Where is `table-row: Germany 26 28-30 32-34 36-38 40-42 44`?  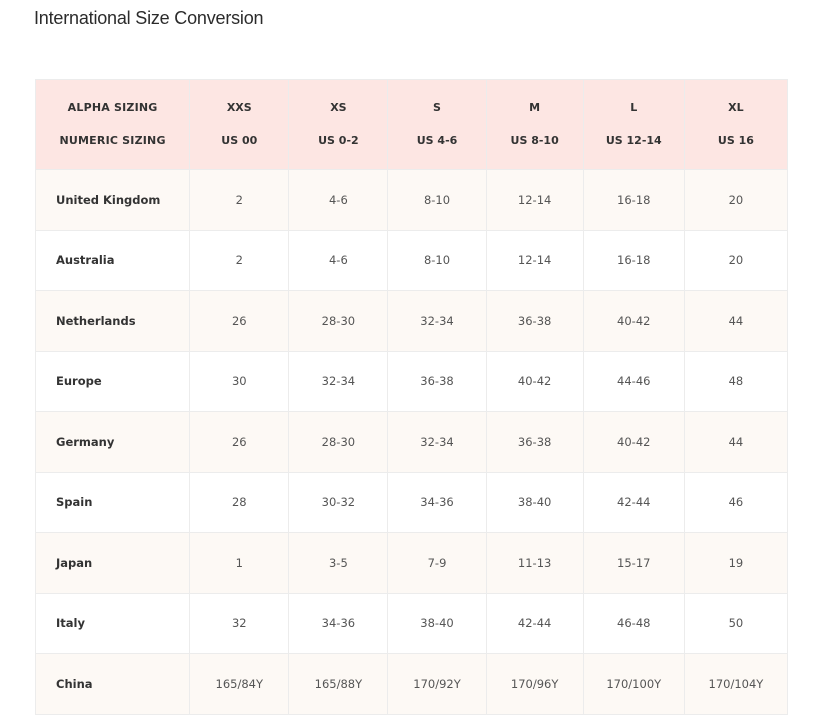 table-row: Germany 26 28-30 32-34 36-38 40-42 44 is located at coordinates (411, 442).